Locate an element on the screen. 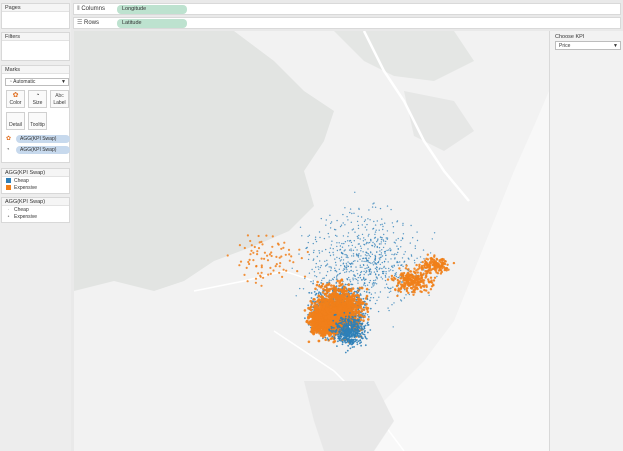  color-pill: AGG(KPI Swap) is located at coordinates (43, 139).